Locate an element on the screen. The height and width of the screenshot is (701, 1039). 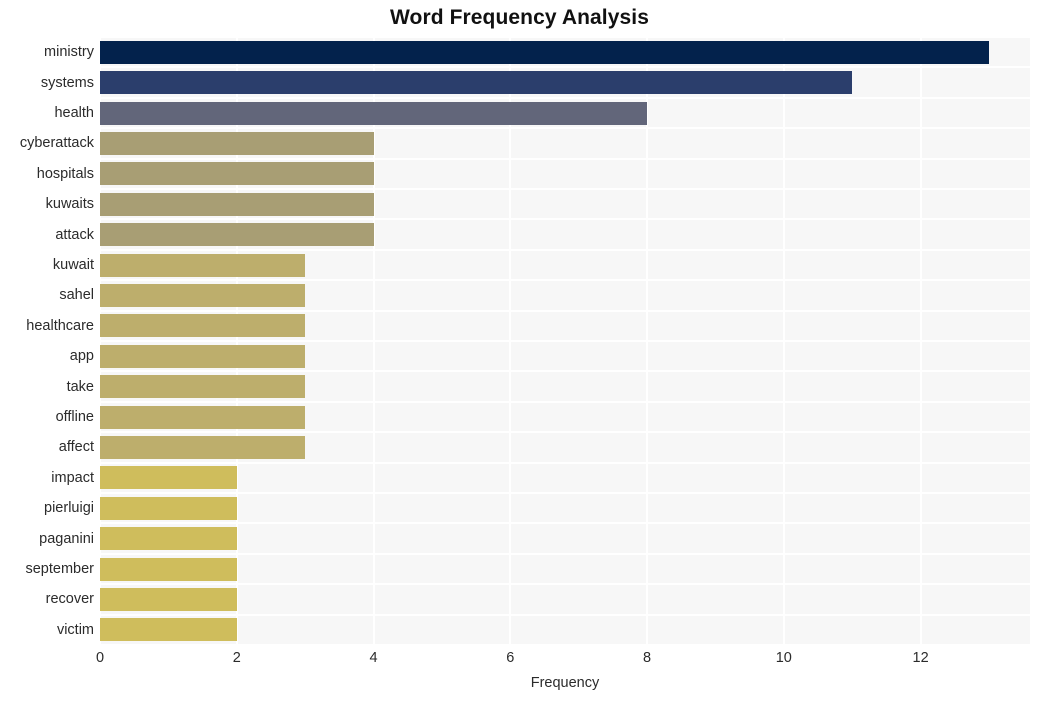
y-tick-label-app: app is located at coordinates (81, 356).